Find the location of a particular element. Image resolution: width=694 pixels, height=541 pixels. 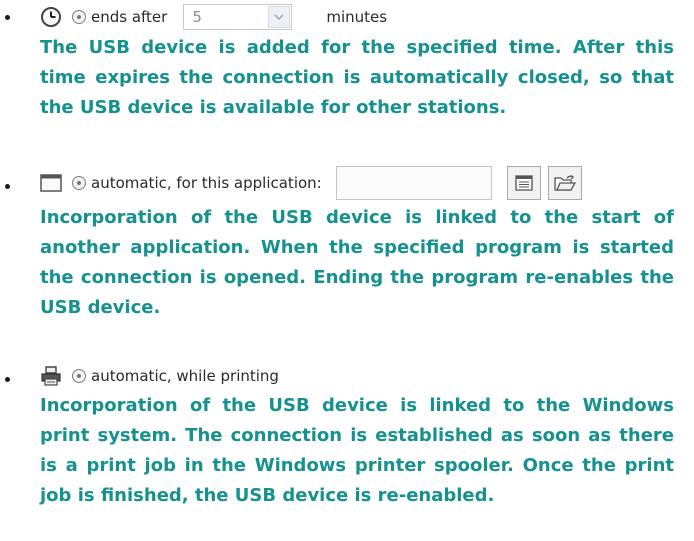

list-button is located at coordinates (523, 183).